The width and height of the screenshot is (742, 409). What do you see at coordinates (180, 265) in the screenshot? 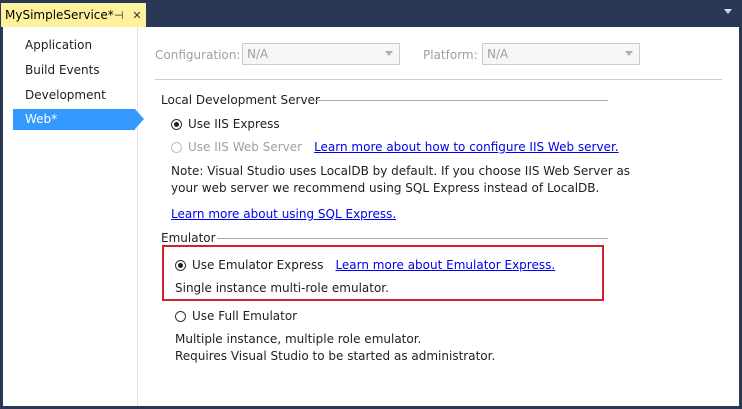
I see `emulator-express-radio` at bounding box center [180, 265].